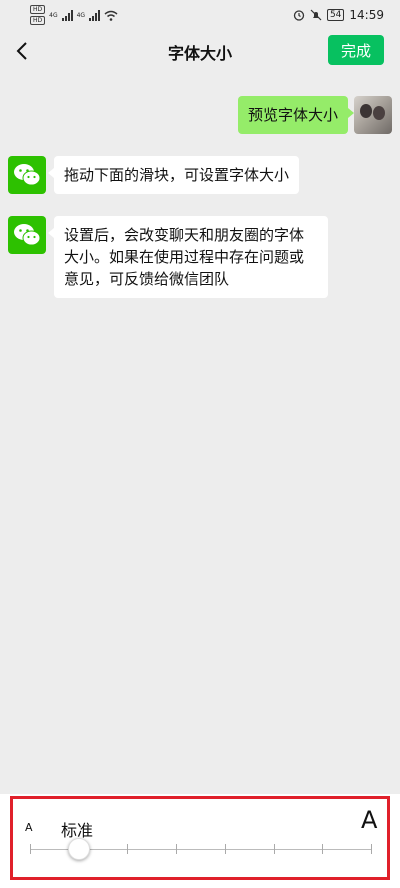  What do you see at coordinates (200, 15) in the screenshot?
I see `status-bar: HD HD 4G 4G 54 14:59` at bounding box center [200, 15].